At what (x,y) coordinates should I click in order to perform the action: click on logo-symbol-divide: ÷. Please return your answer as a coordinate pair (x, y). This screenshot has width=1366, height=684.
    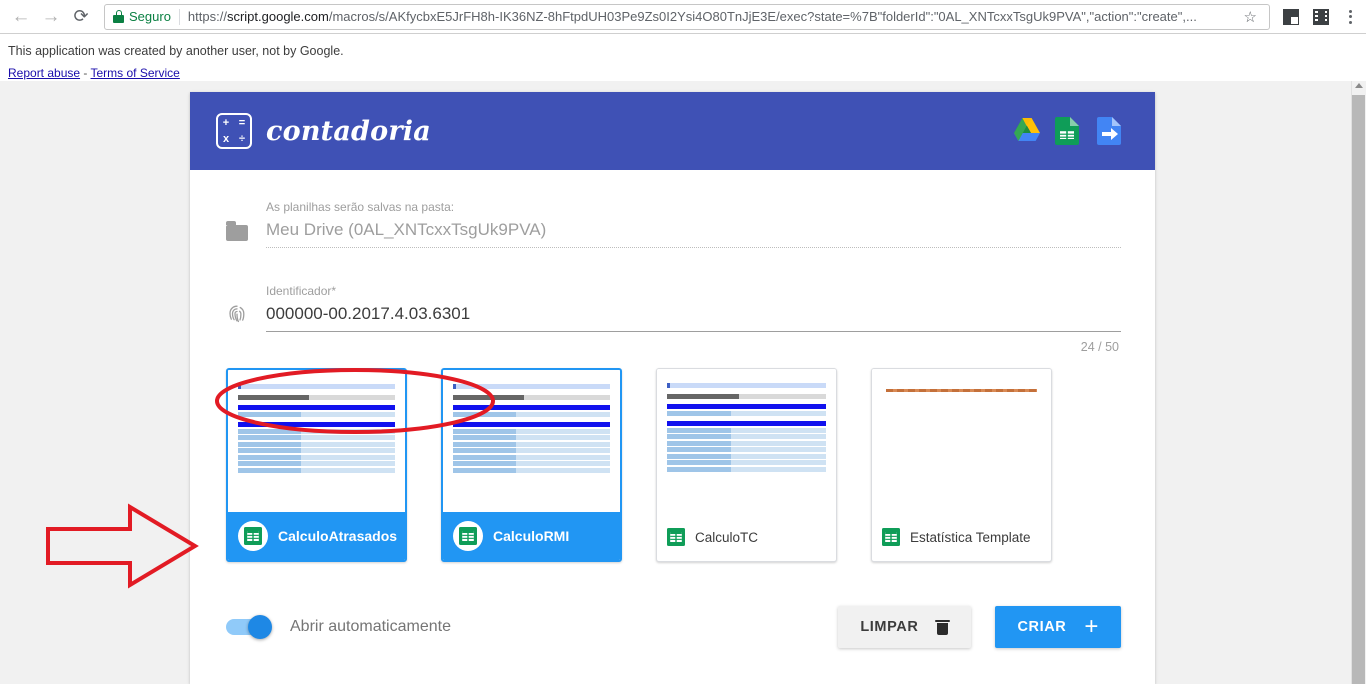
    Looking at the image, I should click on (242, 139).